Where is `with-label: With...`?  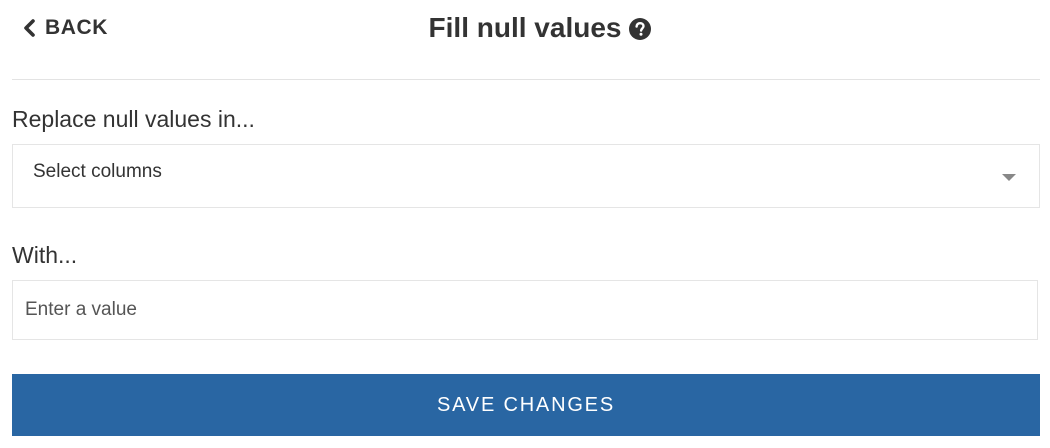 with-label: With... is located at coordinates (45, 255).